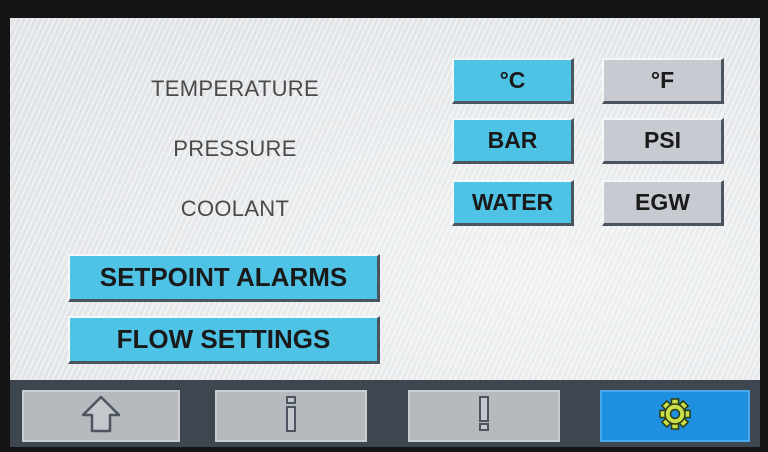 The width and height of the screenshot is (768, 452). I want to click on gear-icon, so click(675, 416).